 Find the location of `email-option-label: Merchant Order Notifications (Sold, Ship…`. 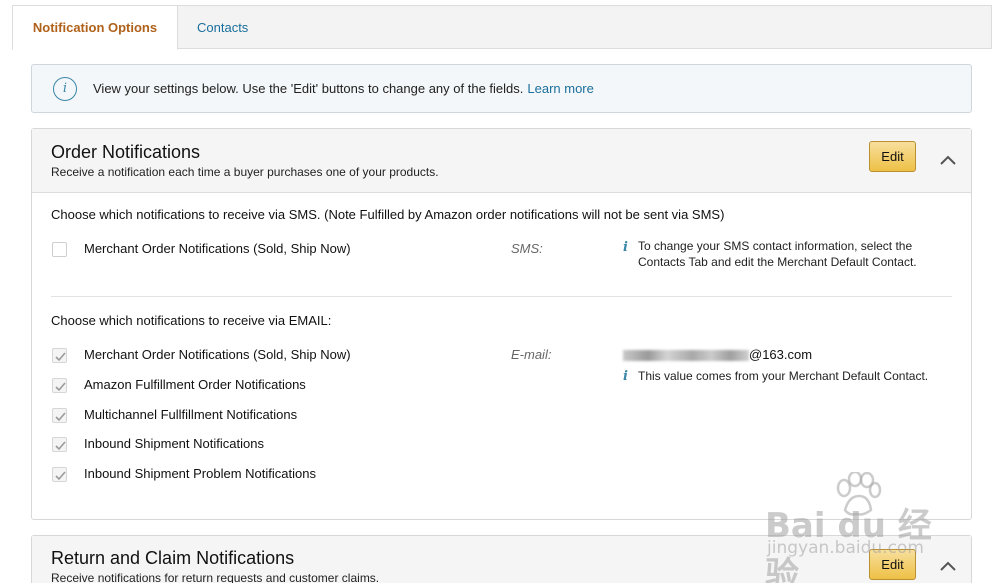

email-option-label: Merchant Order Notifications (Sold, Ship… is located at coordinates (217, 354).